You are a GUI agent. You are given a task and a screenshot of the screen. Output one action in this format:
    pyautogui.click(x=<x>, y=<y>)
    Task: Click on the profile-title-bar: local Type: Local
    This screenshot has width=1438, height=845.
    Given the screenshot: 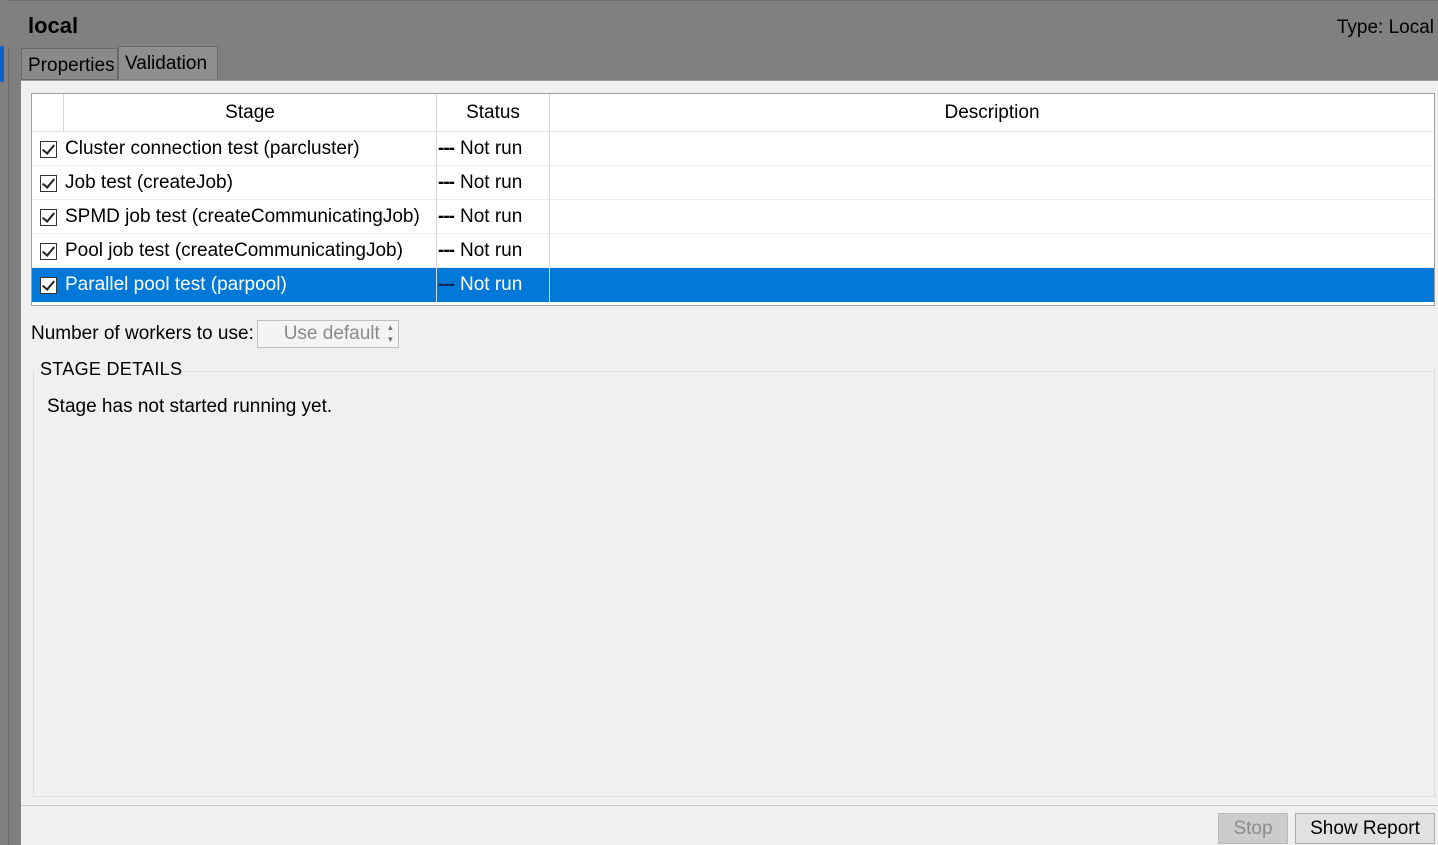 What is the action you would take?
    pyautogui.click(x=723, y=23)
    